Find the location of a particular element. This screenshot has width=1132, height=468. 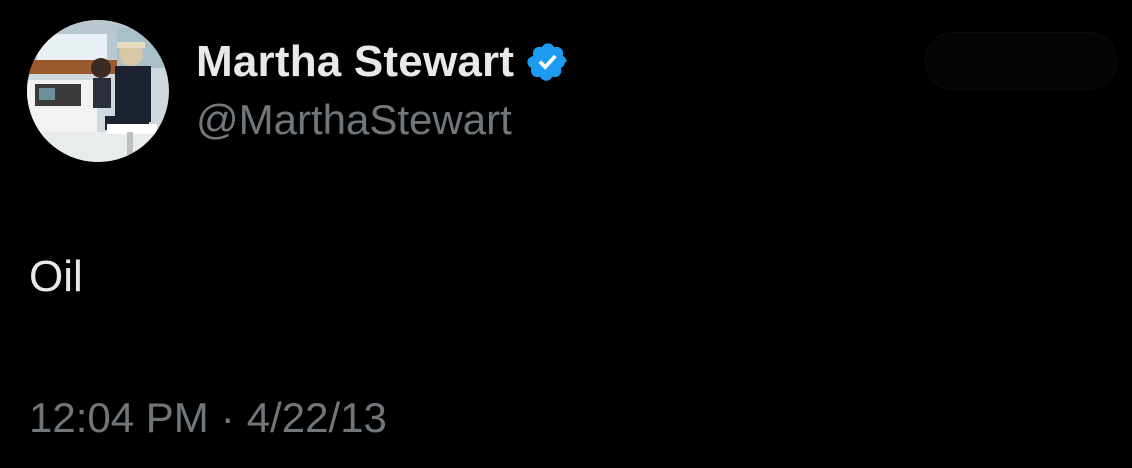

tweet-date: 4/22/13 is located at coordinates (316, 417).